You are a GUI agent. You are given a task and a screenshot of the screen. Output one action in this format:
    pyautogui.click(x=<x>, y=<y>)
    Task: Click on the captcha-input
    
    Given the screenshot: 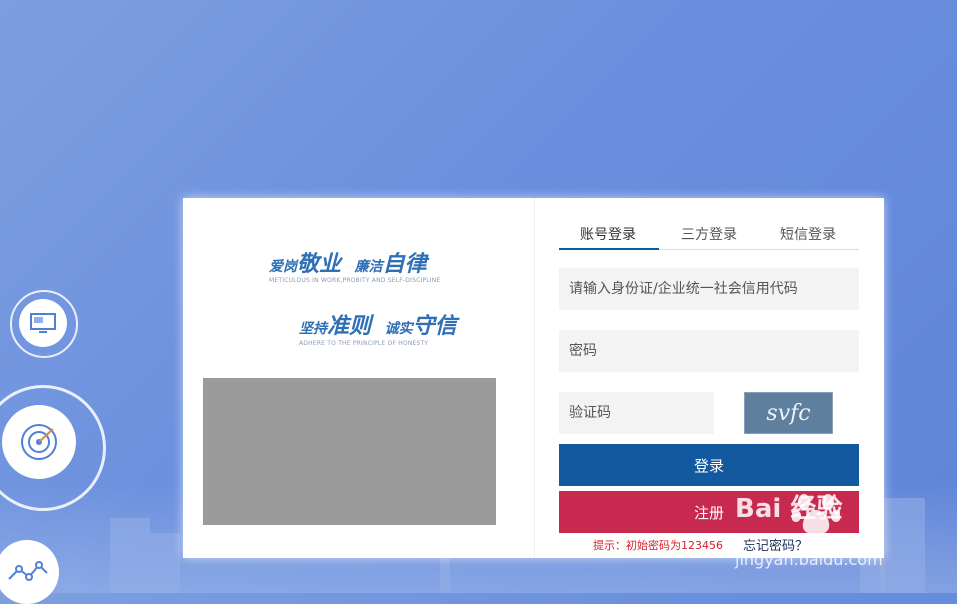 What is the action you would take?
    pyautogui.click(x=636, y=413)
    